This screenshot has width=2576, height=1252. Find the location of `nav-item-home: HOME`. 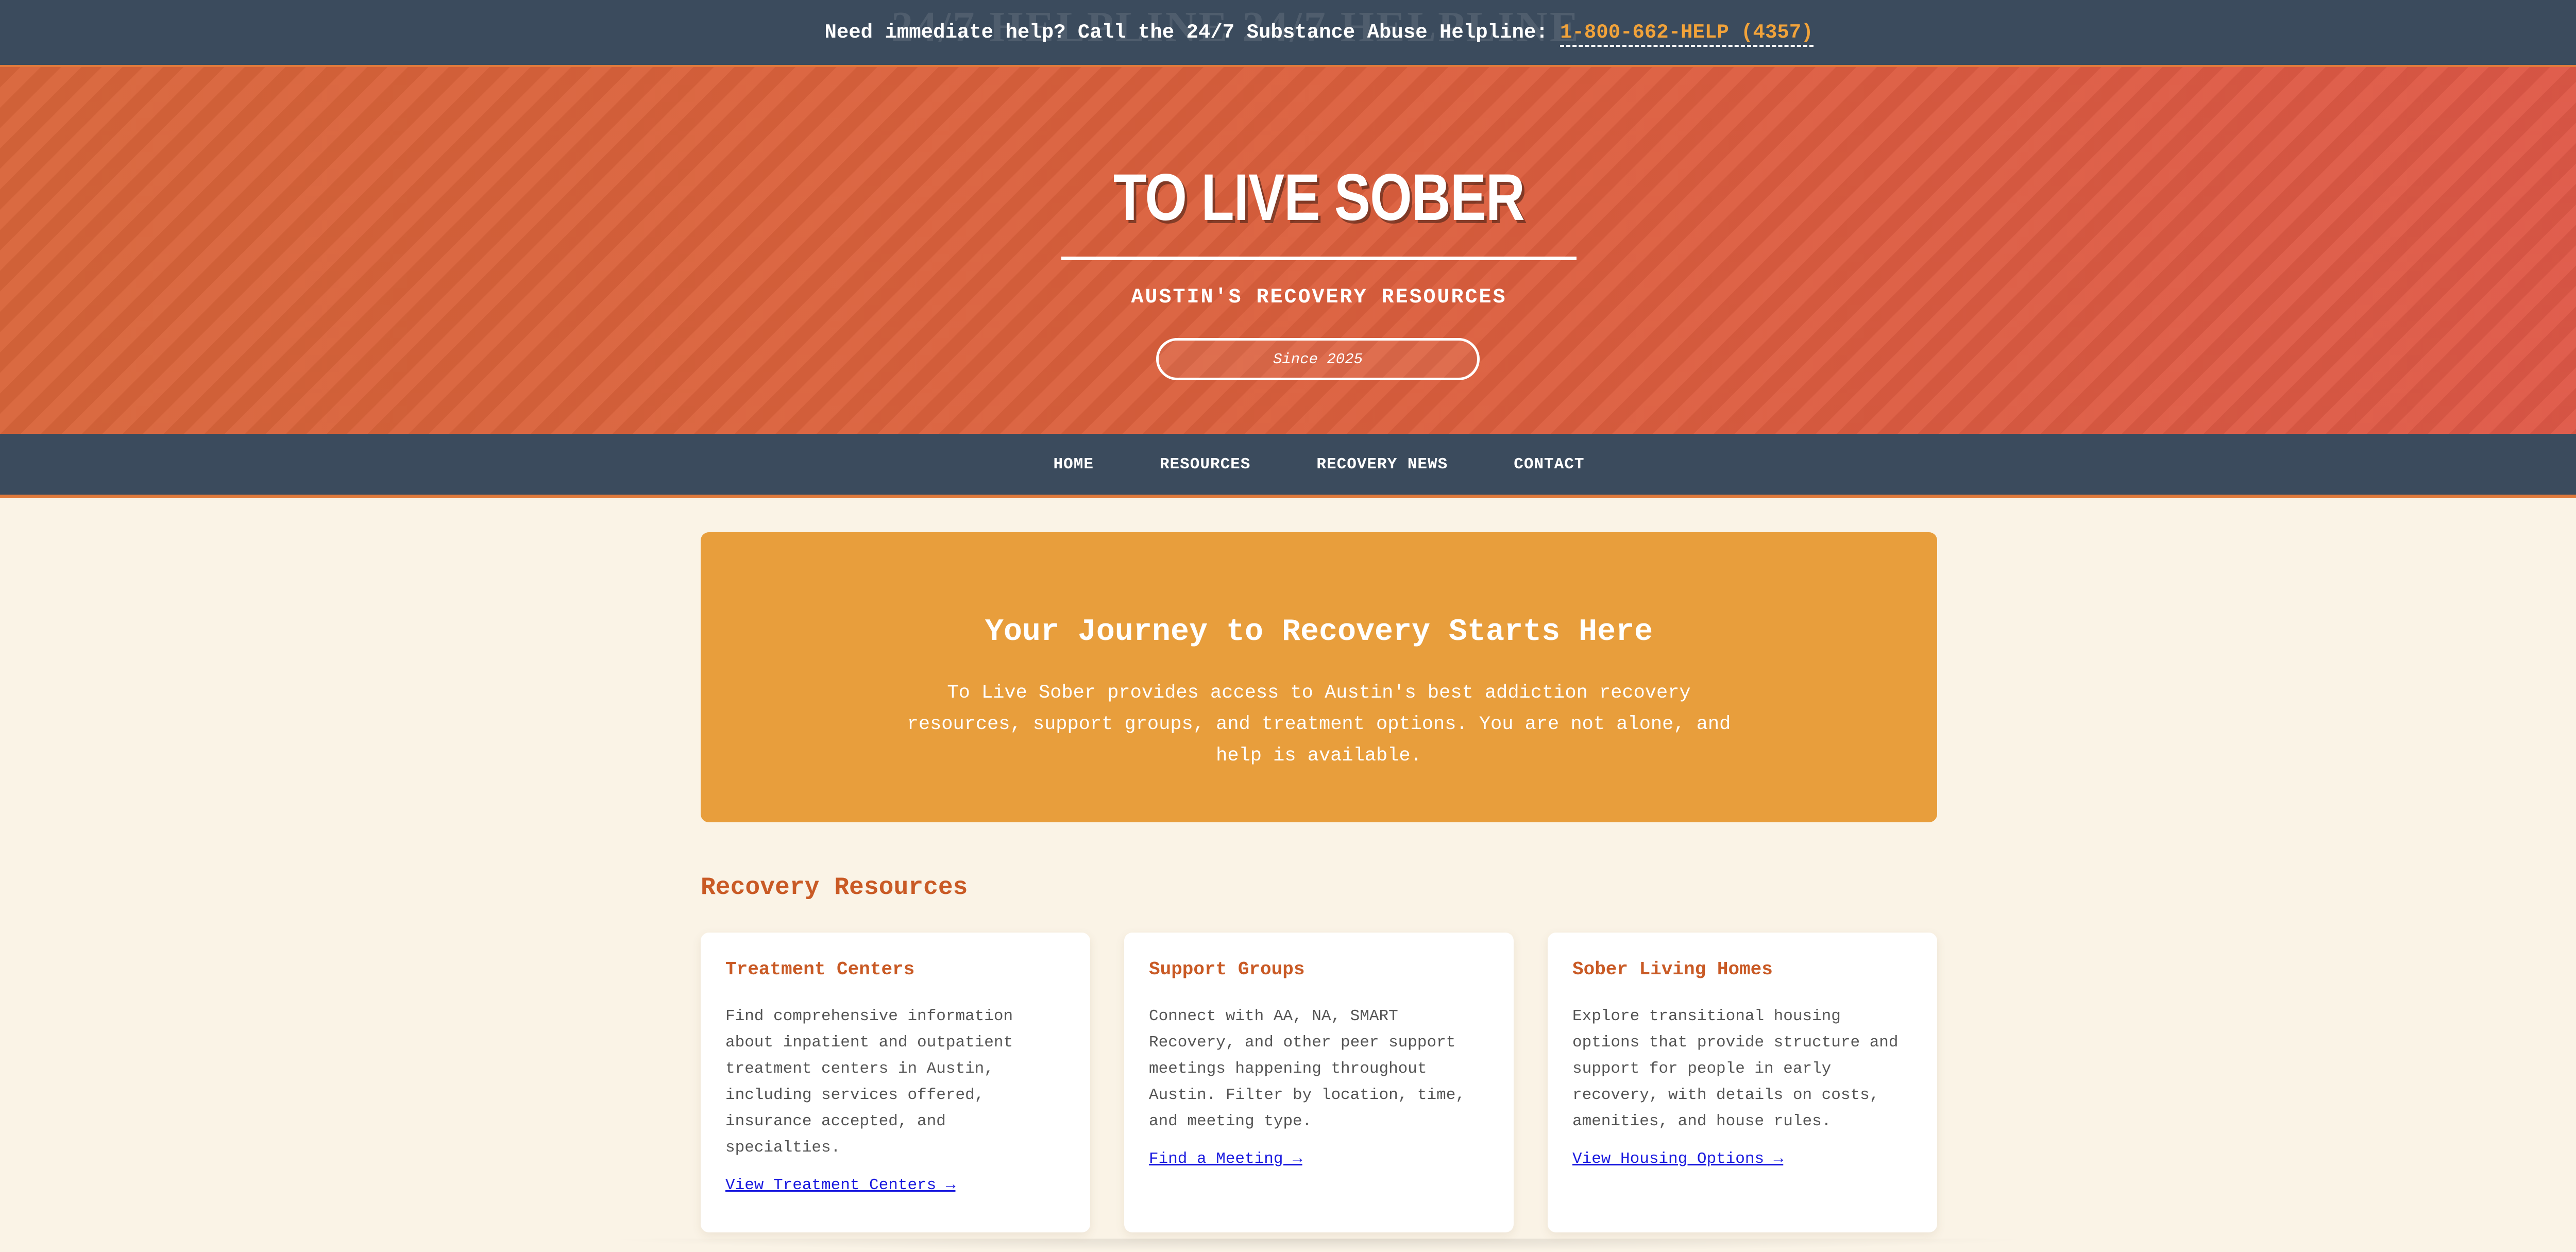

nav-item-home: HOME is located at coordinates (1074, 464).